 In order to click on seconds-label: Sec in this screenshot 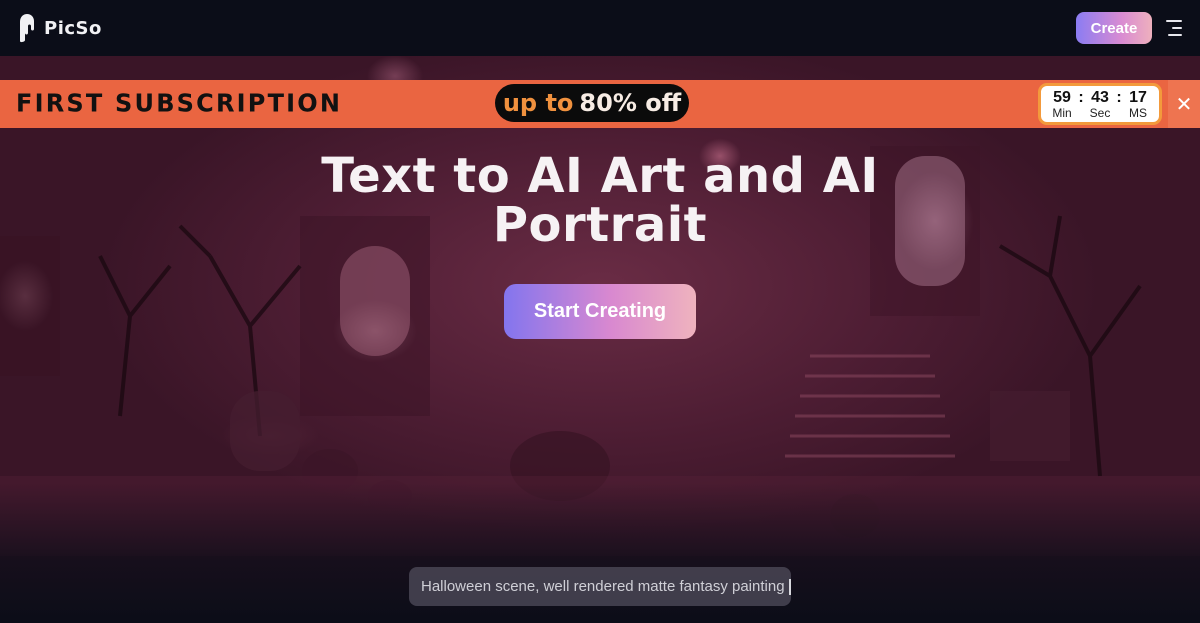, I will do `click(1100, 113)`.